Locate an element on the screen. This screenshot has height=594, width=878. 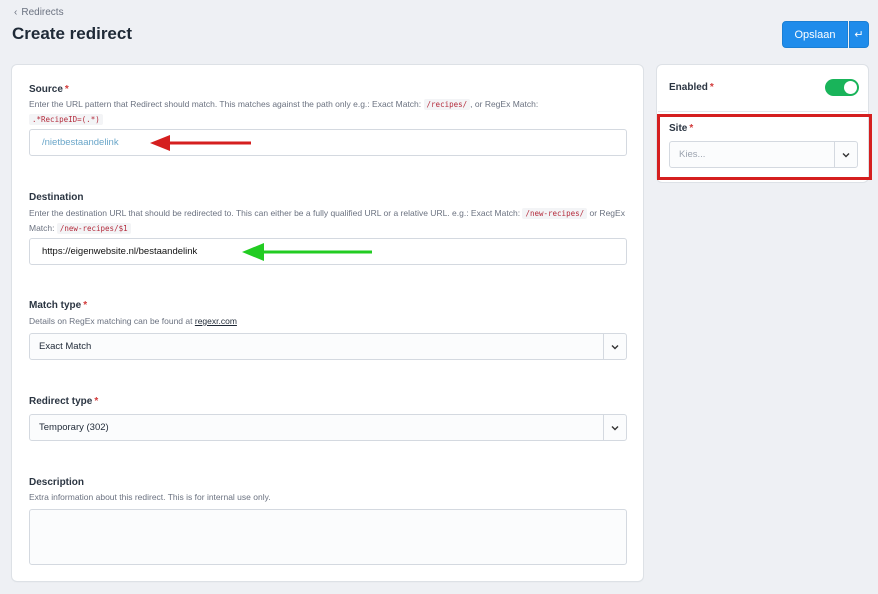
site-highlight-box is located at coordinates (764, 147).